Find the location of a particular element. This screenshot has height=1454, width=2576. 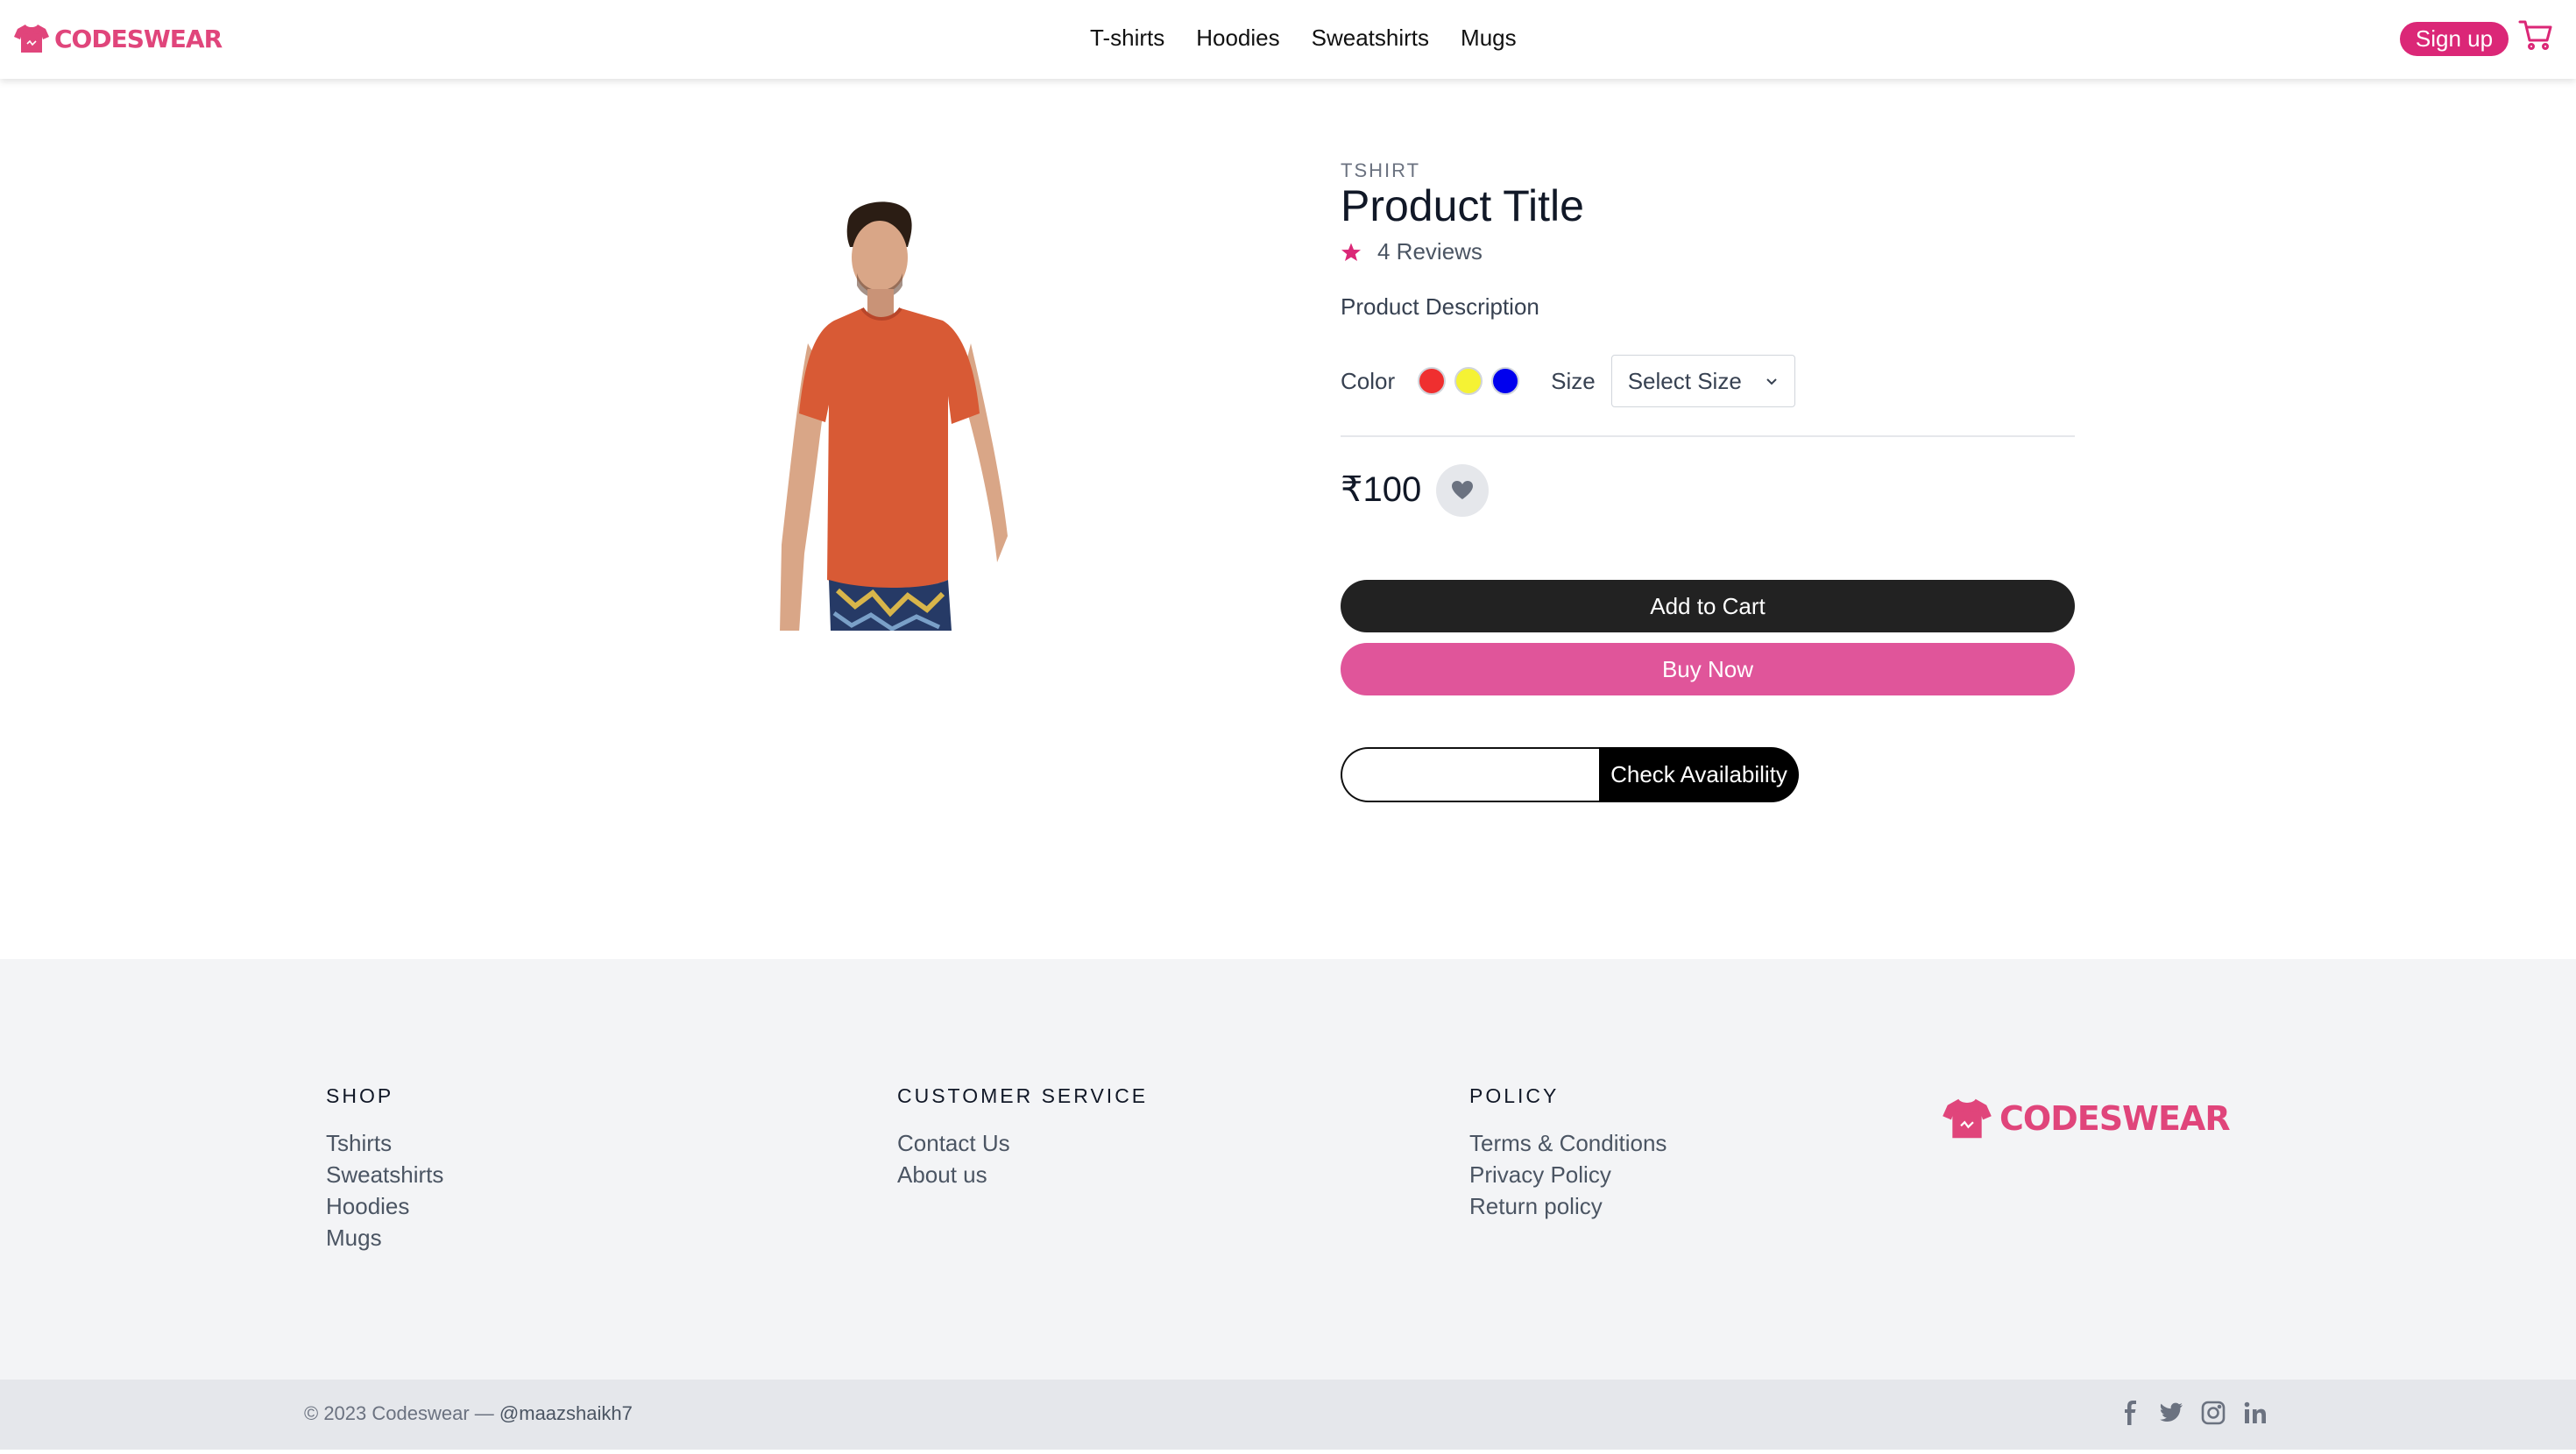

pincode-input is located at coordinates (1470, 774).